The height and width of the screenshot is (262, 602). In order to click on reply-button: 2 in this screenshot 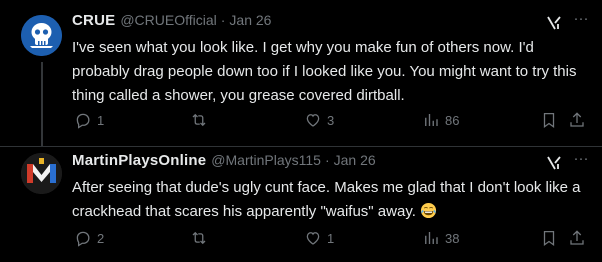, I will do `click(89, 238)`.